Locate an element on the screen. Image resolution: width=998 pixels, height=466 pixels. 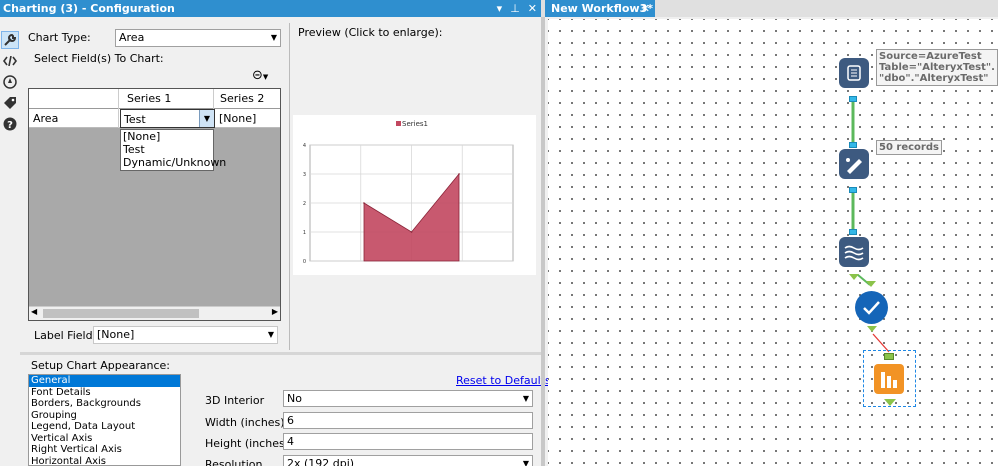
wave-icon is located at coordinates (854, 253).